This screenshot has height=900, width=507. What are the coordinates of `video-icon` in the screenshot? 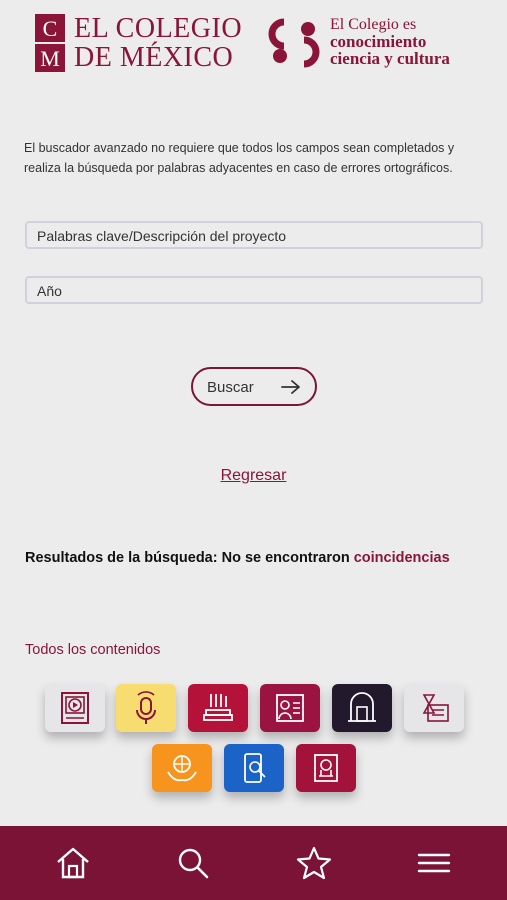 It's located at (75, 708).